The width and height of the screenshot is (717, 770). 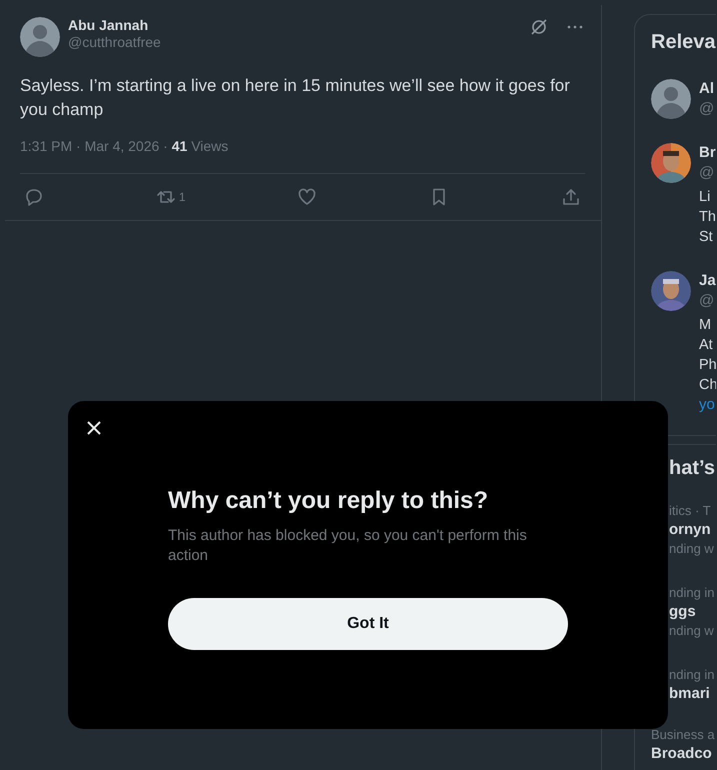 I want to click on post-text: Sayless. I’m starting a live on here in 15 minutes we’ll see how it goes for you champ, so click(x=295, y=98).